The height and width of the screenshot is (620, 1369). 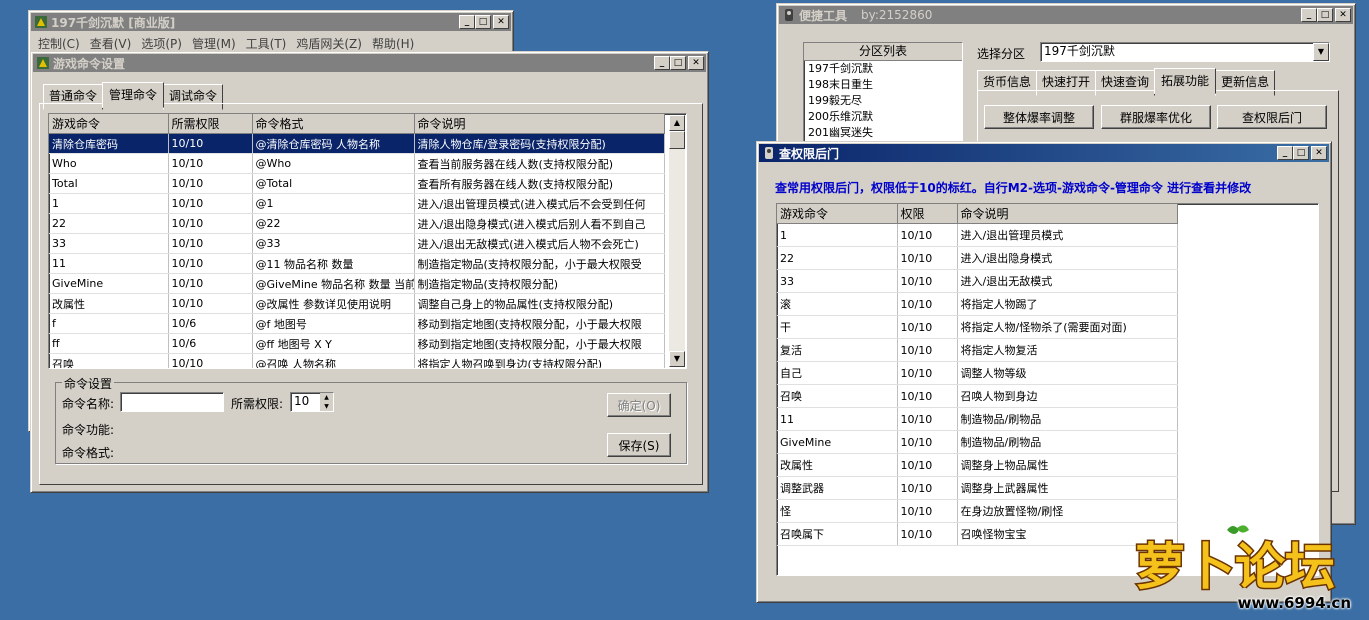 I want to click on confirm-button: 确定(O), so click(x=639, y=405).